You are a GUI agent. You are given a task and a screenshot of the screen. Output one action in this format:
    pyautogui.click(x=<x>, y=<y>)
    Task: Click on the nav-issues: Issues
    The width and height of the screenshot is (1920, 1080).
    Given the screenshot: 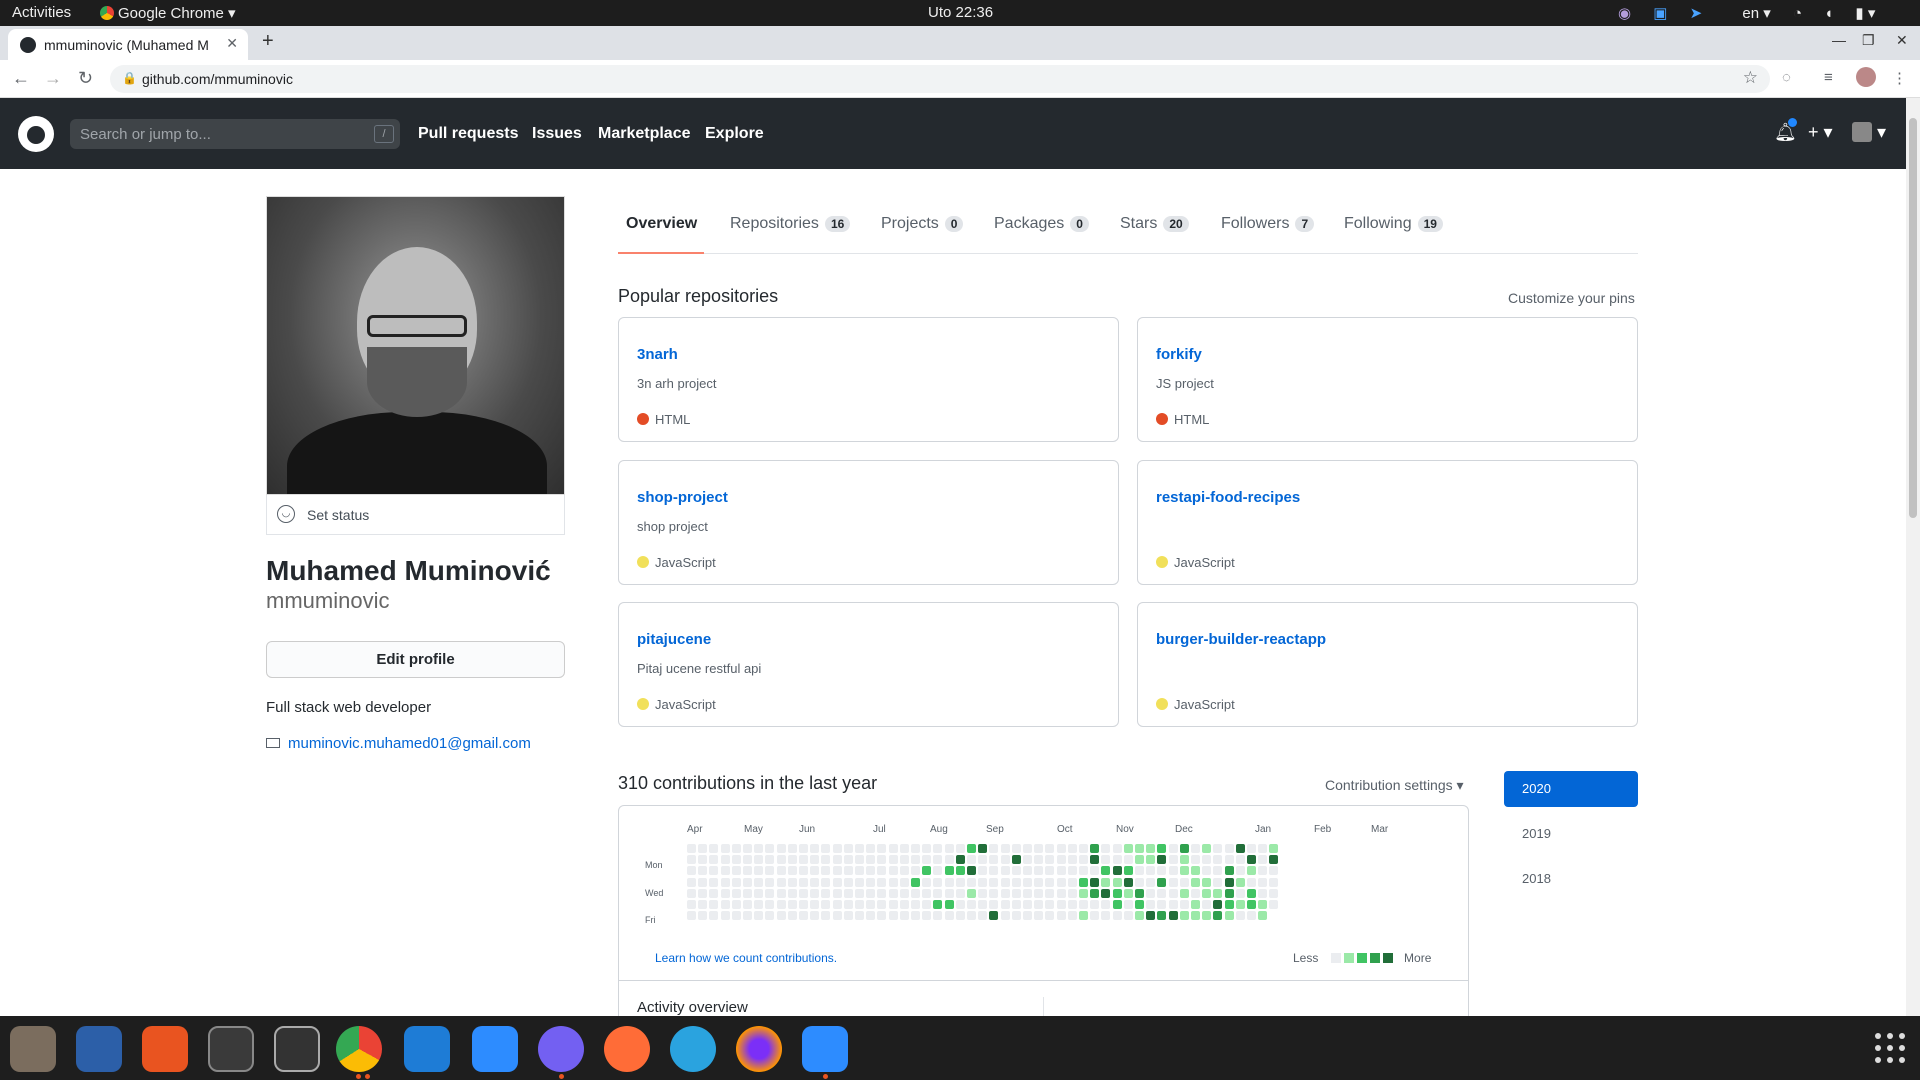 What is the action you would take?
    pyautogui.click(x=557, y=134)
    